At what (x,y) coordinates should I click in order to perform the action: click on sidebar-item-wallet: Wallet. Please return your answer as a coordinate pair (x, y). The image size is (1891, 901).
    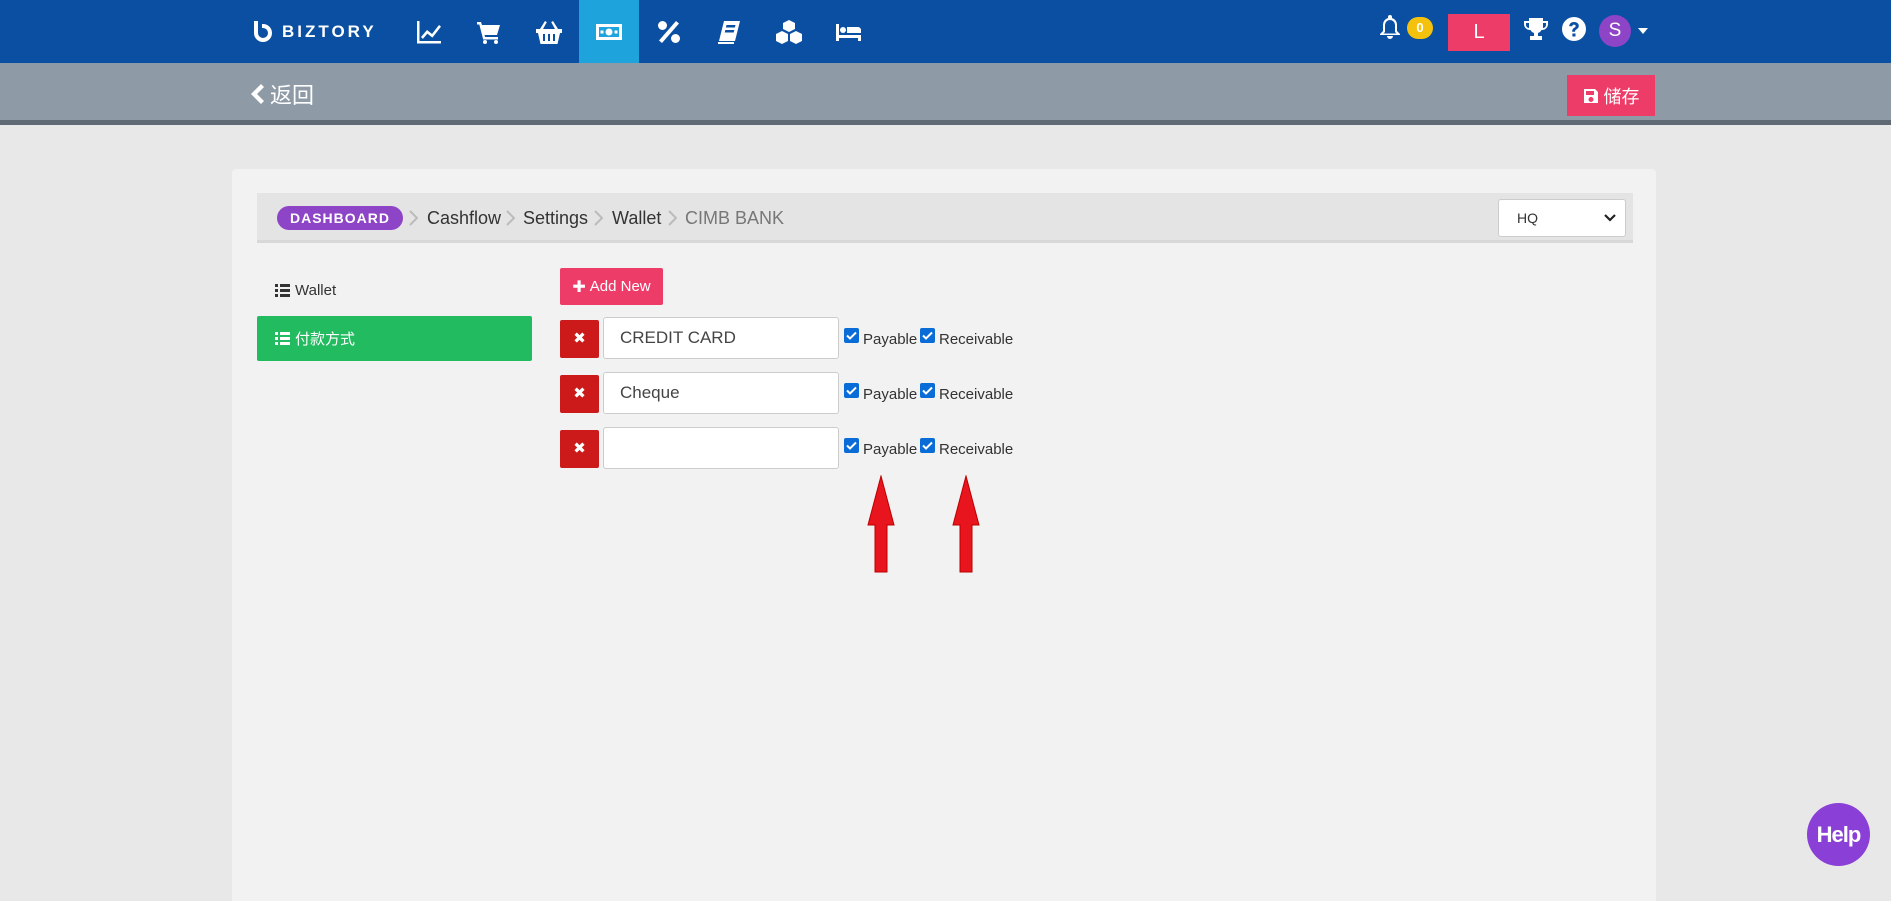
    Looking at the image, I should click on (305, 290).